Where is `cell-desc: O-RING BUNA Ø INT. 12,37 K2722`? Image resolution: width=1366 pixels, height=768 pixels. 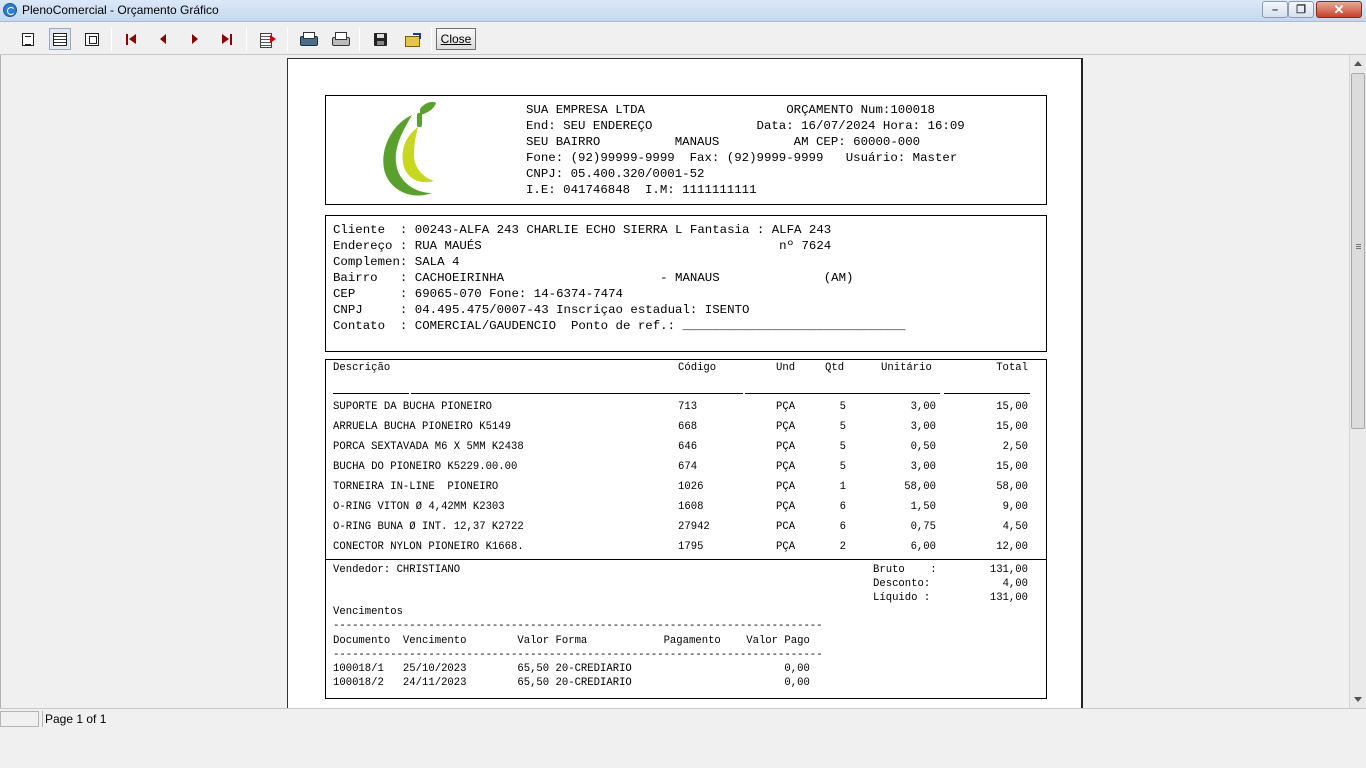 cell-desc: O-RING BUNA Ø INT. 12,37 K2722 is located at coordinates (428, 527).